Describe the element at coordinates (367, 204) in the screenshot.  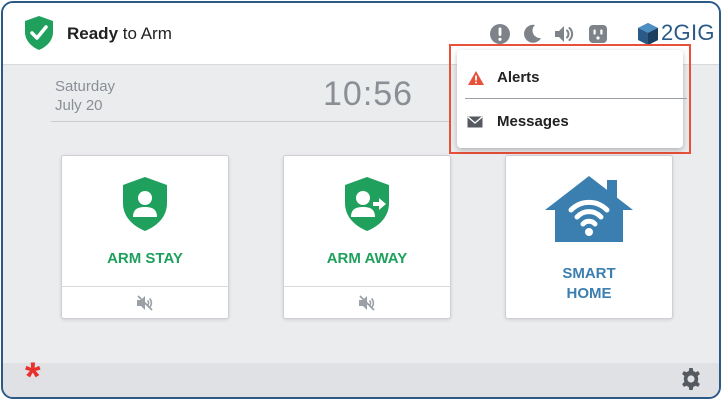
I see `arm-away-shield-icon` at that location.